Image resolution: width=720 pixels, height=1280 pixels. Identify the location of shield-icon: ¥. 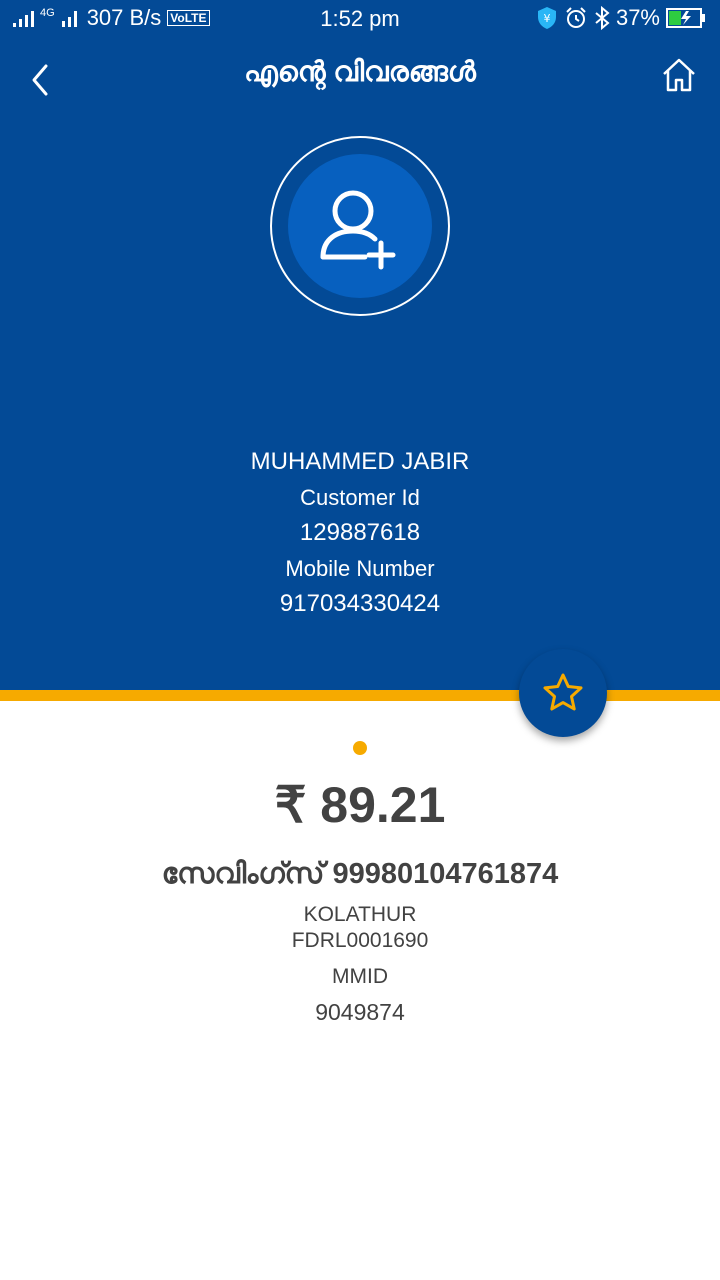
(546, 18).